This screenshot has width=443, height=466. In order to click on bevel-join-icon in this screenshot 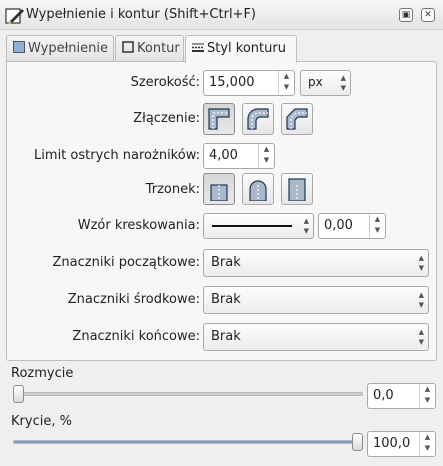, I will do `click(297, 119)`.